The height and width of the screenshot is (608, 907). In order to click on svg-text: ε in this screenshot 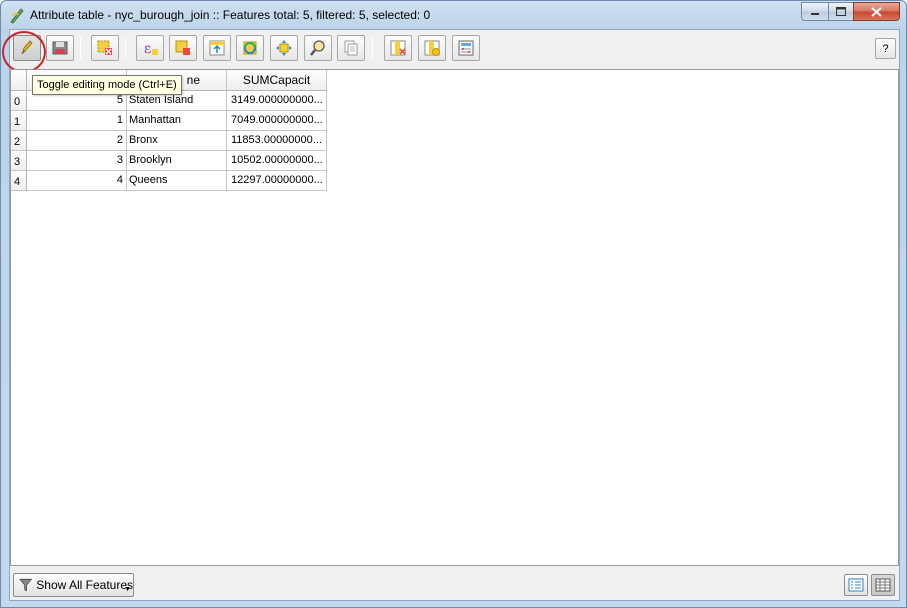, I will do `click(147, 49)`.